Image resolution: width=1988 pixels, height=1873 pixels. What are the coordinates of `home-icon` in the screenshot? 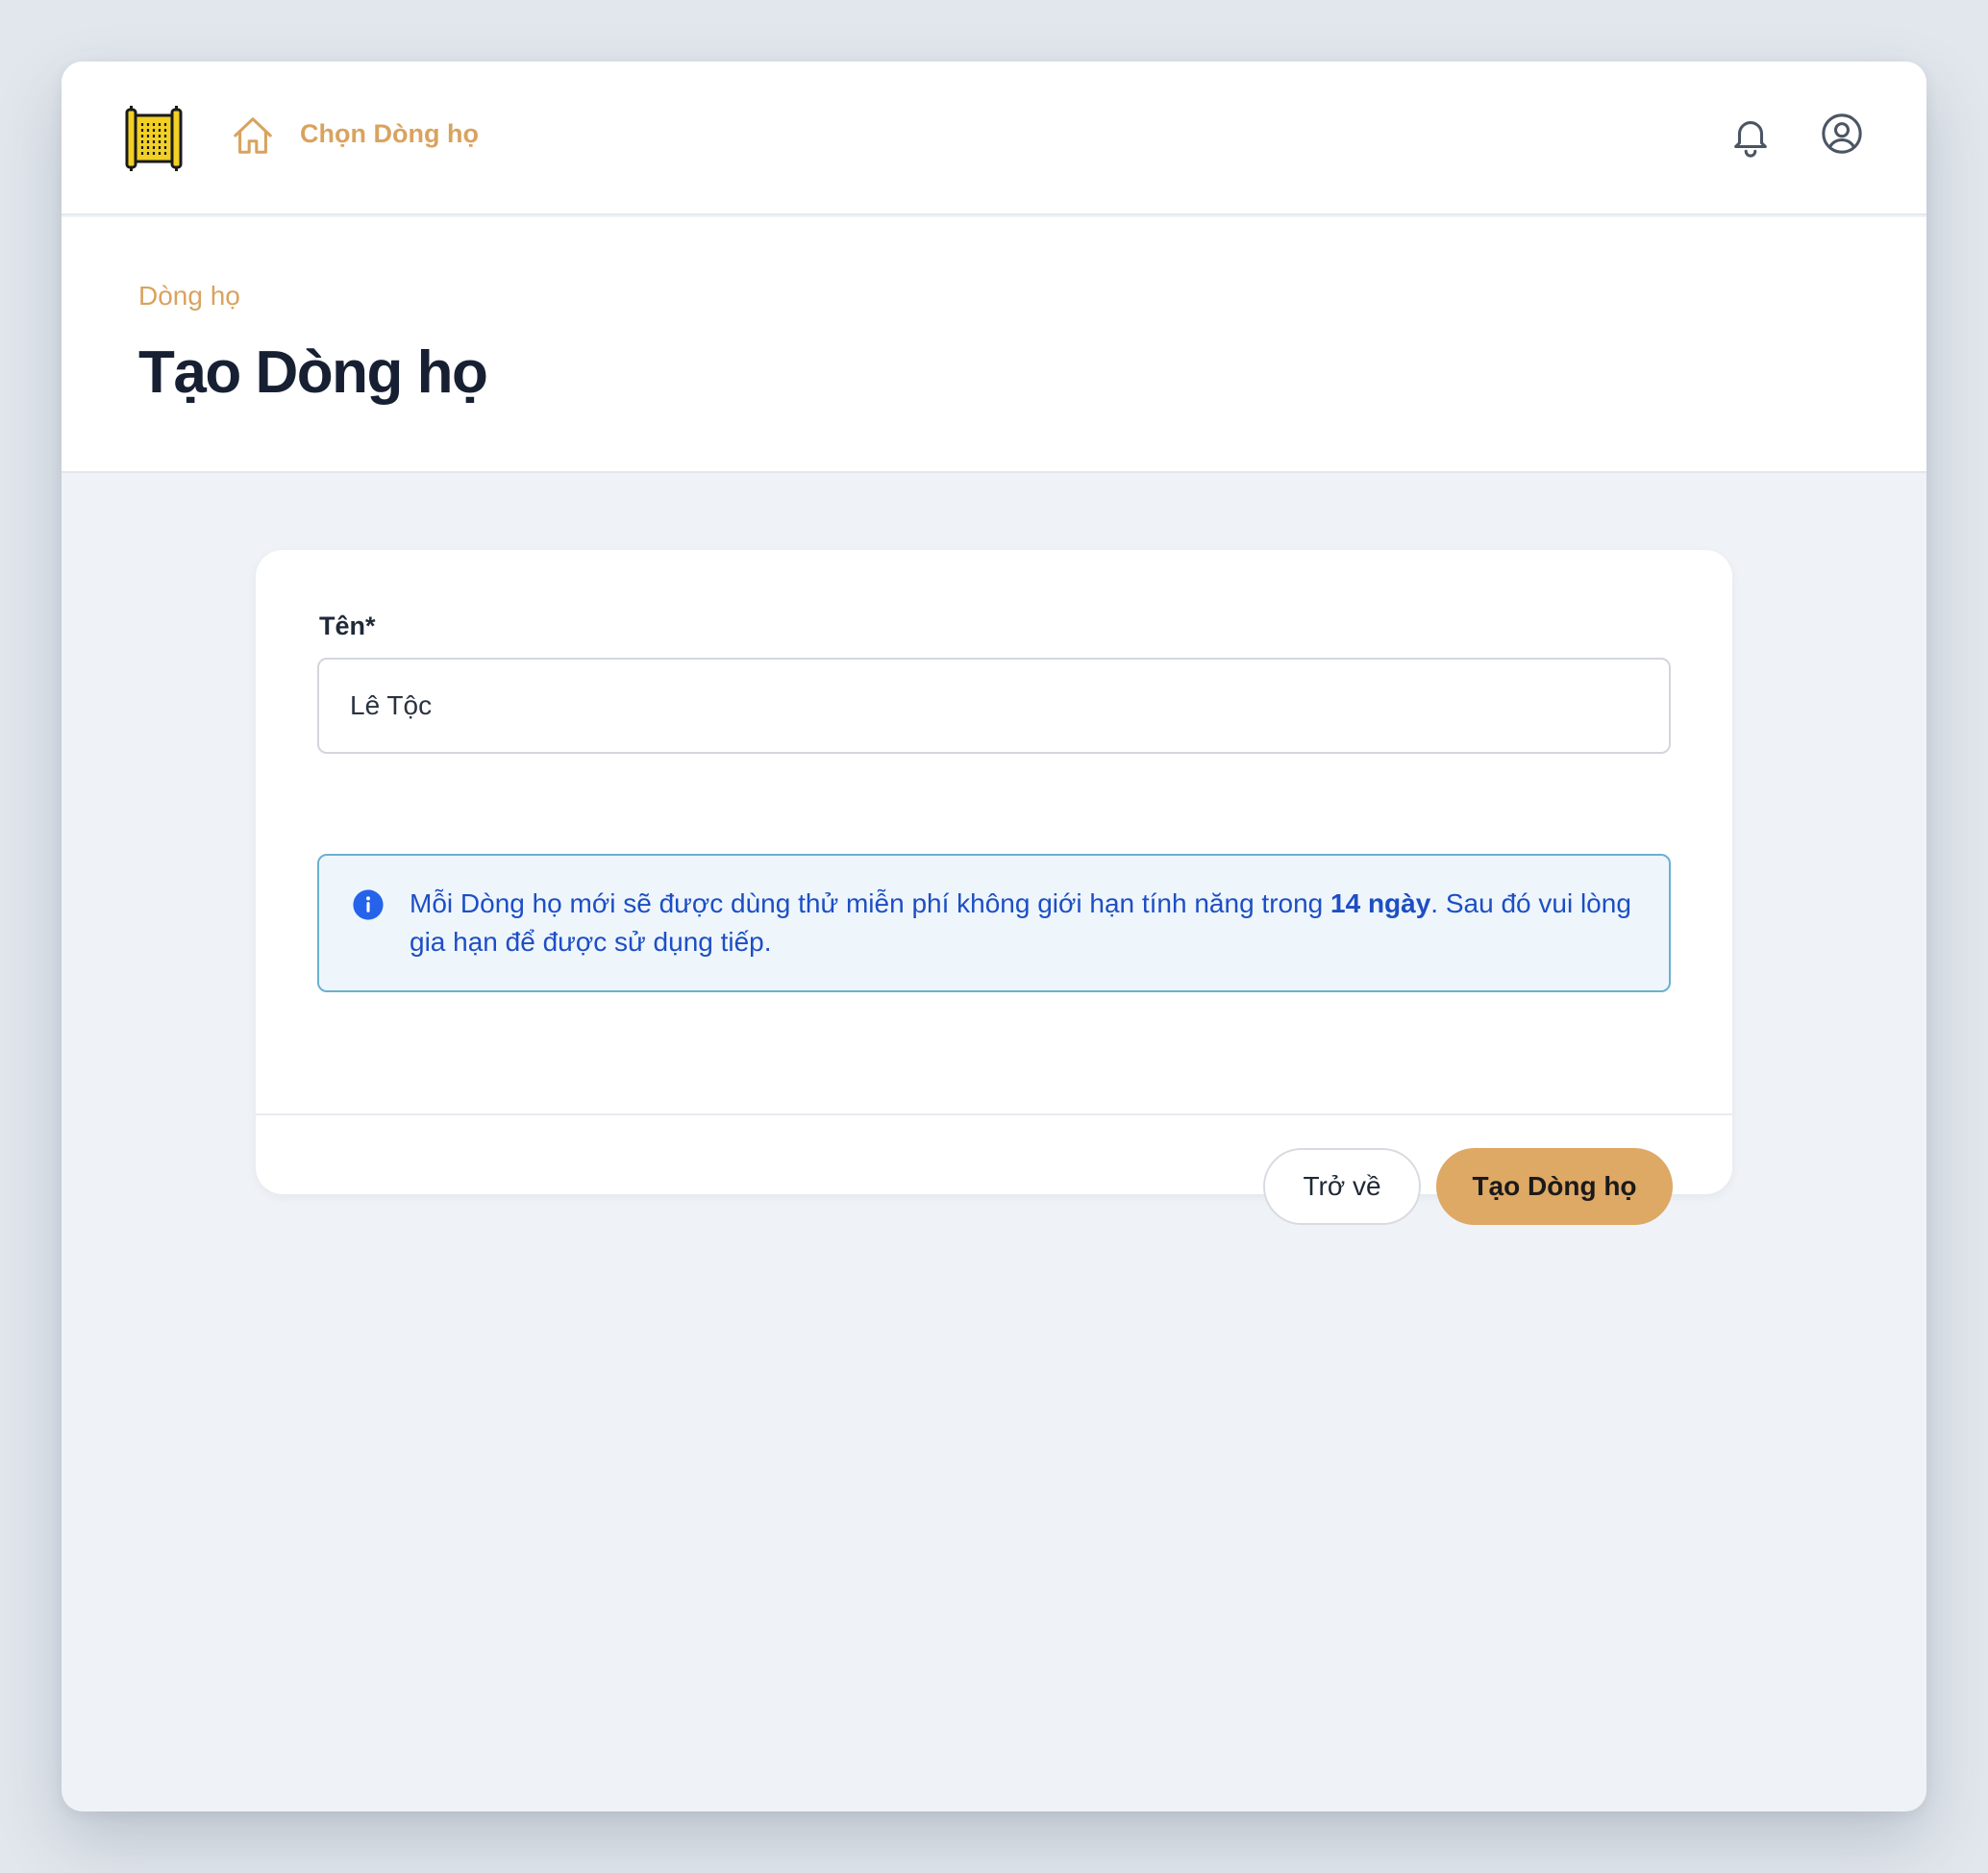 It's located at (253, 135).